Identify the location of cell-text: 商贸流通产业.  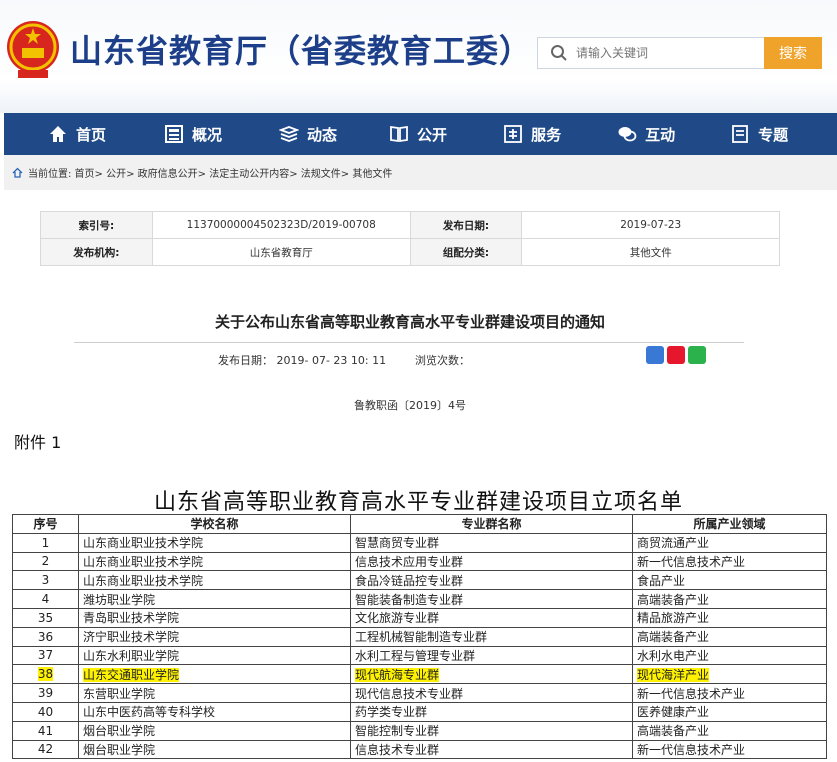
(673, 543).